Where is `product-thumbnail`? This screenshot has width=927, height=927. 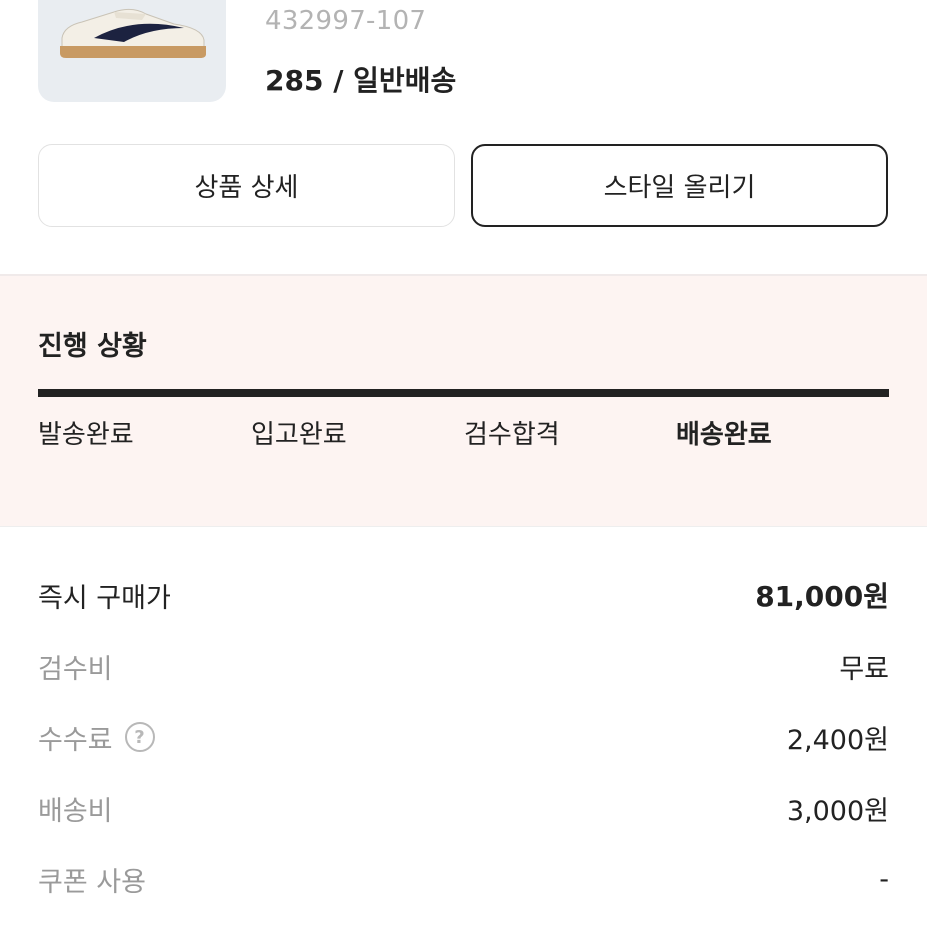 product-thumbnail is located at coordinates (132, 51).